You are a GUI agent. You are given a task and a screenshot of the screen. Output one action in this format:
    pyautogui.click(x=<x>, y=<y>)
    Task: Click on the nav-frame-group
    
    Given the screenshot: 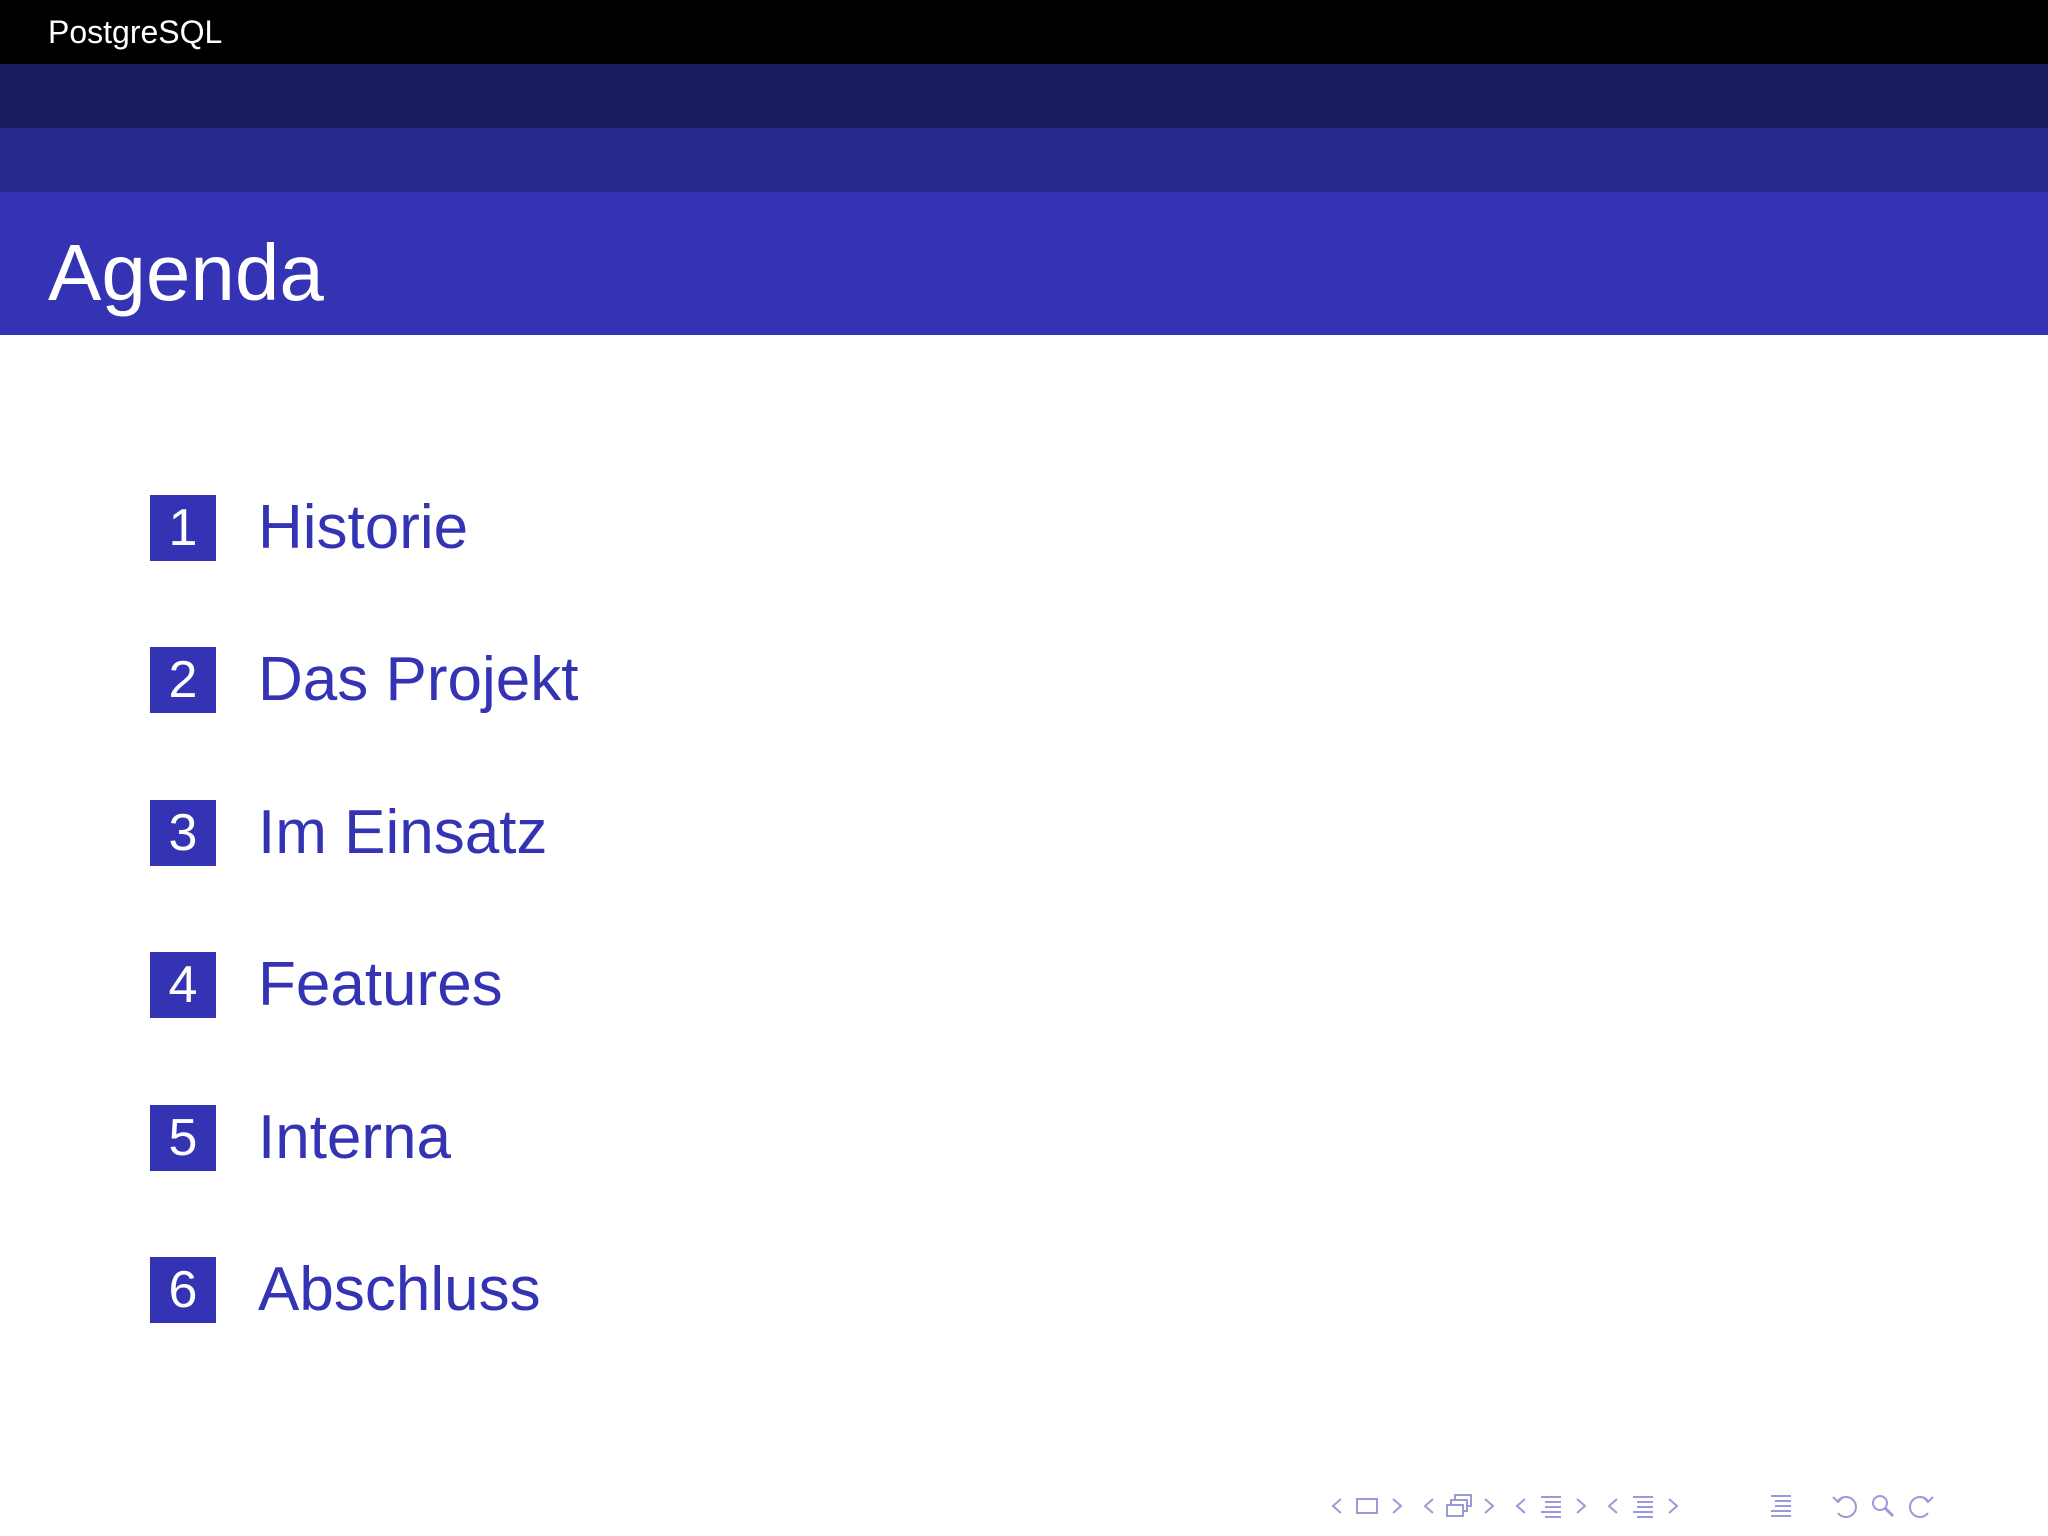 What is the action you would take?
    pyautogui.click(x=1367, y=1506)
    